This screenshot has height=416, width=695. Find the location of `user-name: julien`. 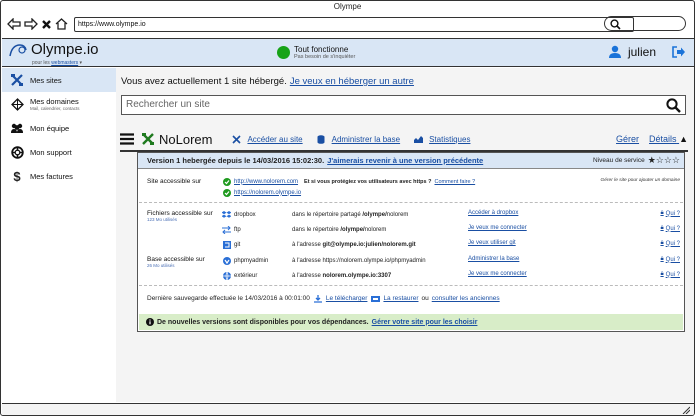

user-name: julien is located at coordinates (641, 52).